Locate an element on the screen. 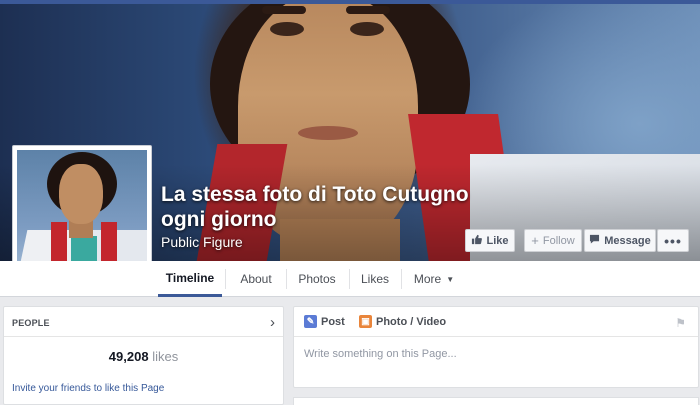 This screenshot has width=700, height=405. message-button: Message is located at coordinates (620, 240).